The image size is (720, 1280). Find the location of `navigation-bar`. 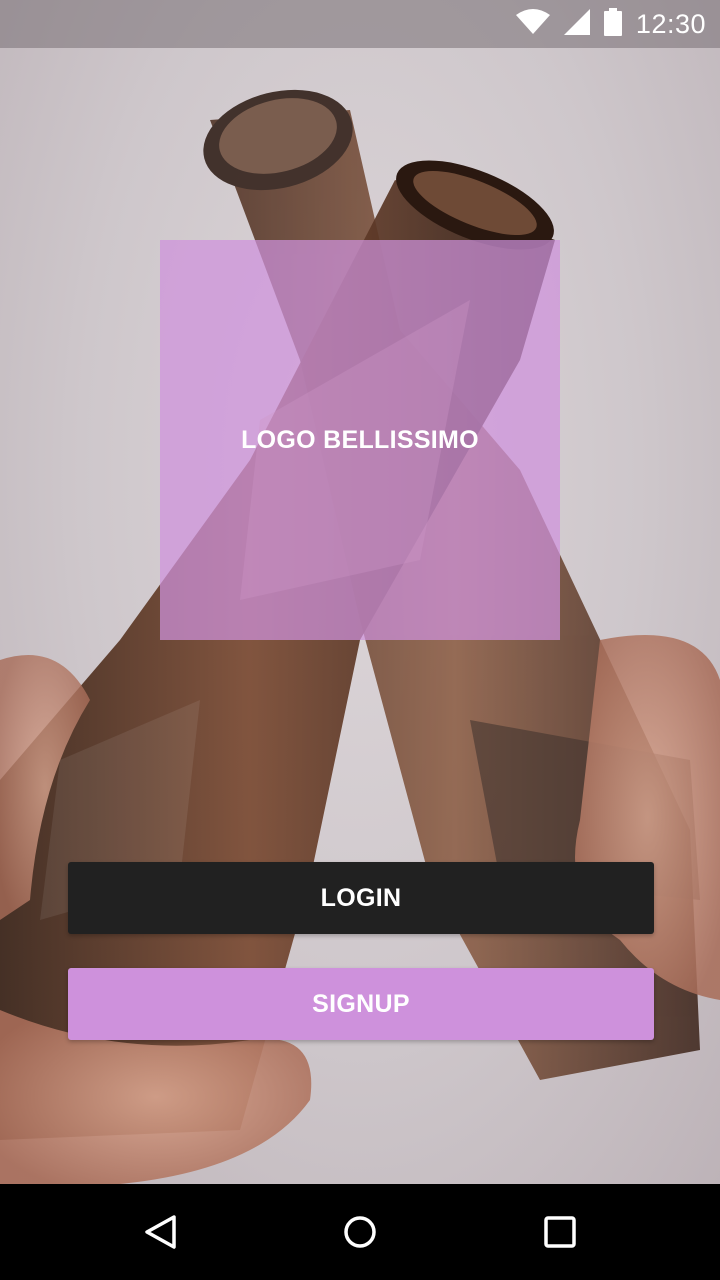

navigation-bar is located at coordinates (360, 1232).